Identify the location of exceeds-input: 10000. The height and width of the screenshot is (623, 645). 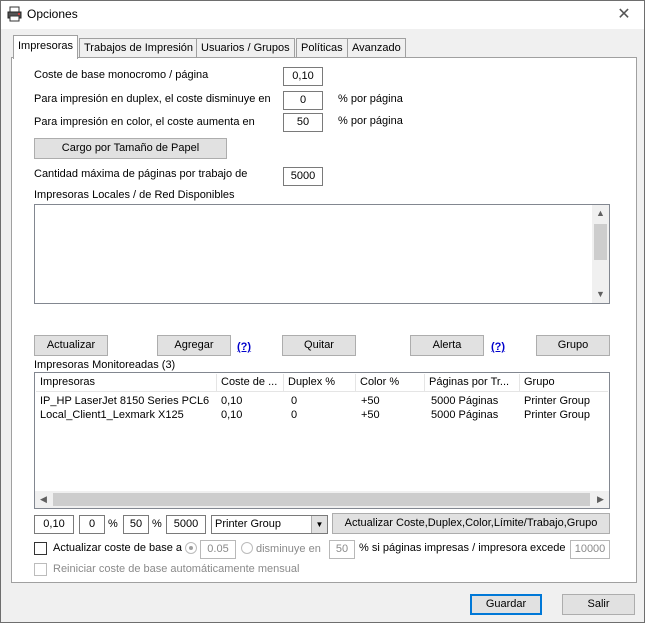
(590, 549).